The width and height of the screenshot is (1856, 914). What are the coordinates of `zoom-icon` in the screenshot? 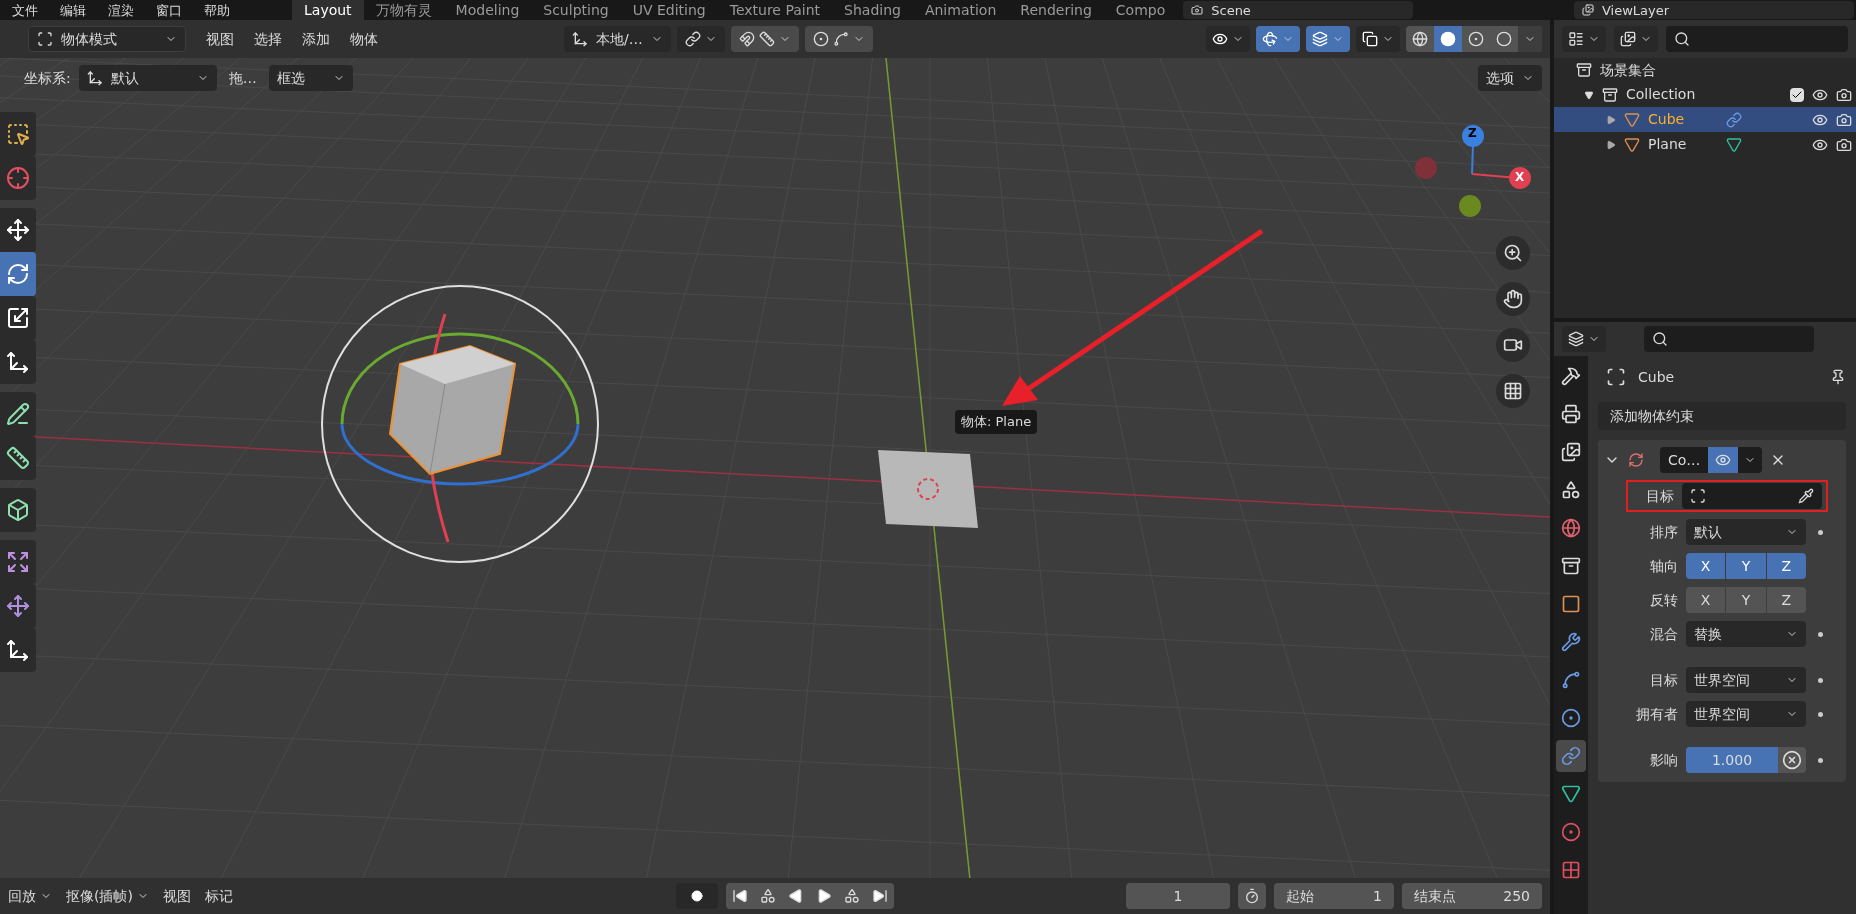 It's located at (1513, 253).